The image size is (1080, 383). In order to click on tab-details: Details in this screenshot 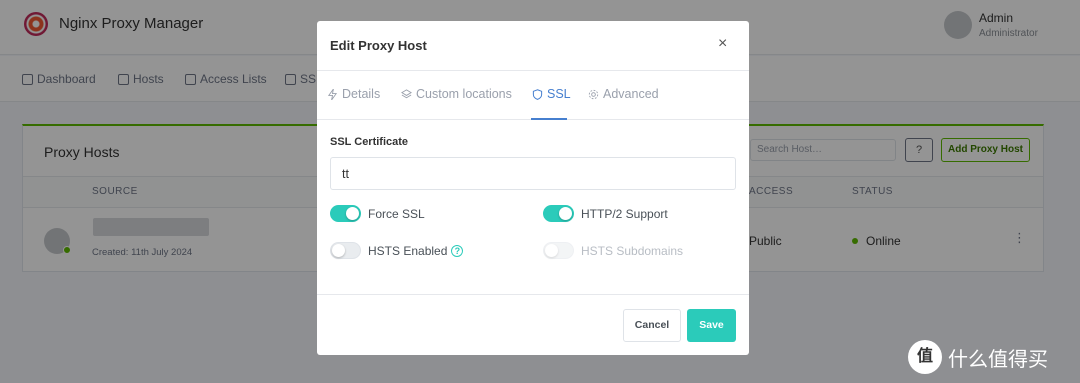, I will do `click(353, 94)`.